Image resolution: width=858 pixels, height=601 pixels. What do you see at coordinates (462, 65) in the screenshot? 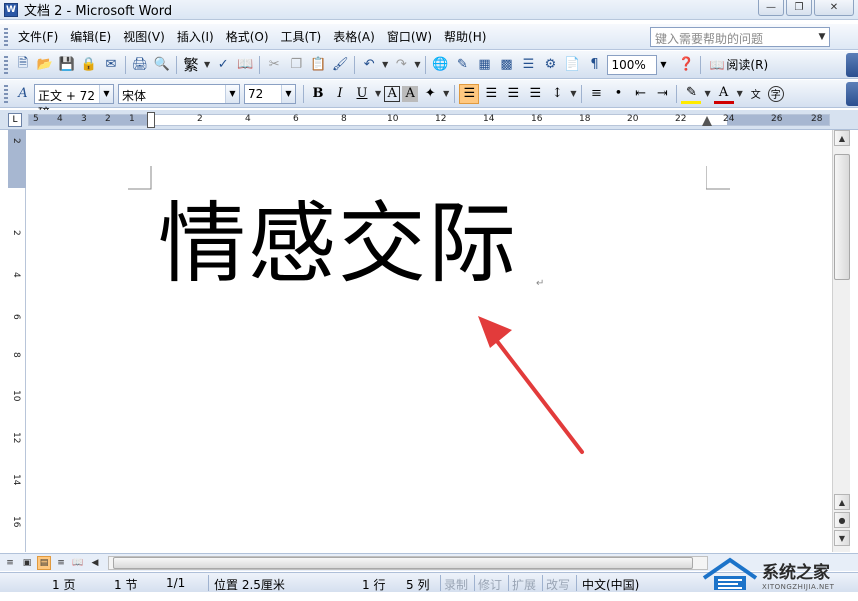
I see `tables-borders-icon: ✎` at bounding box center [462, 65].